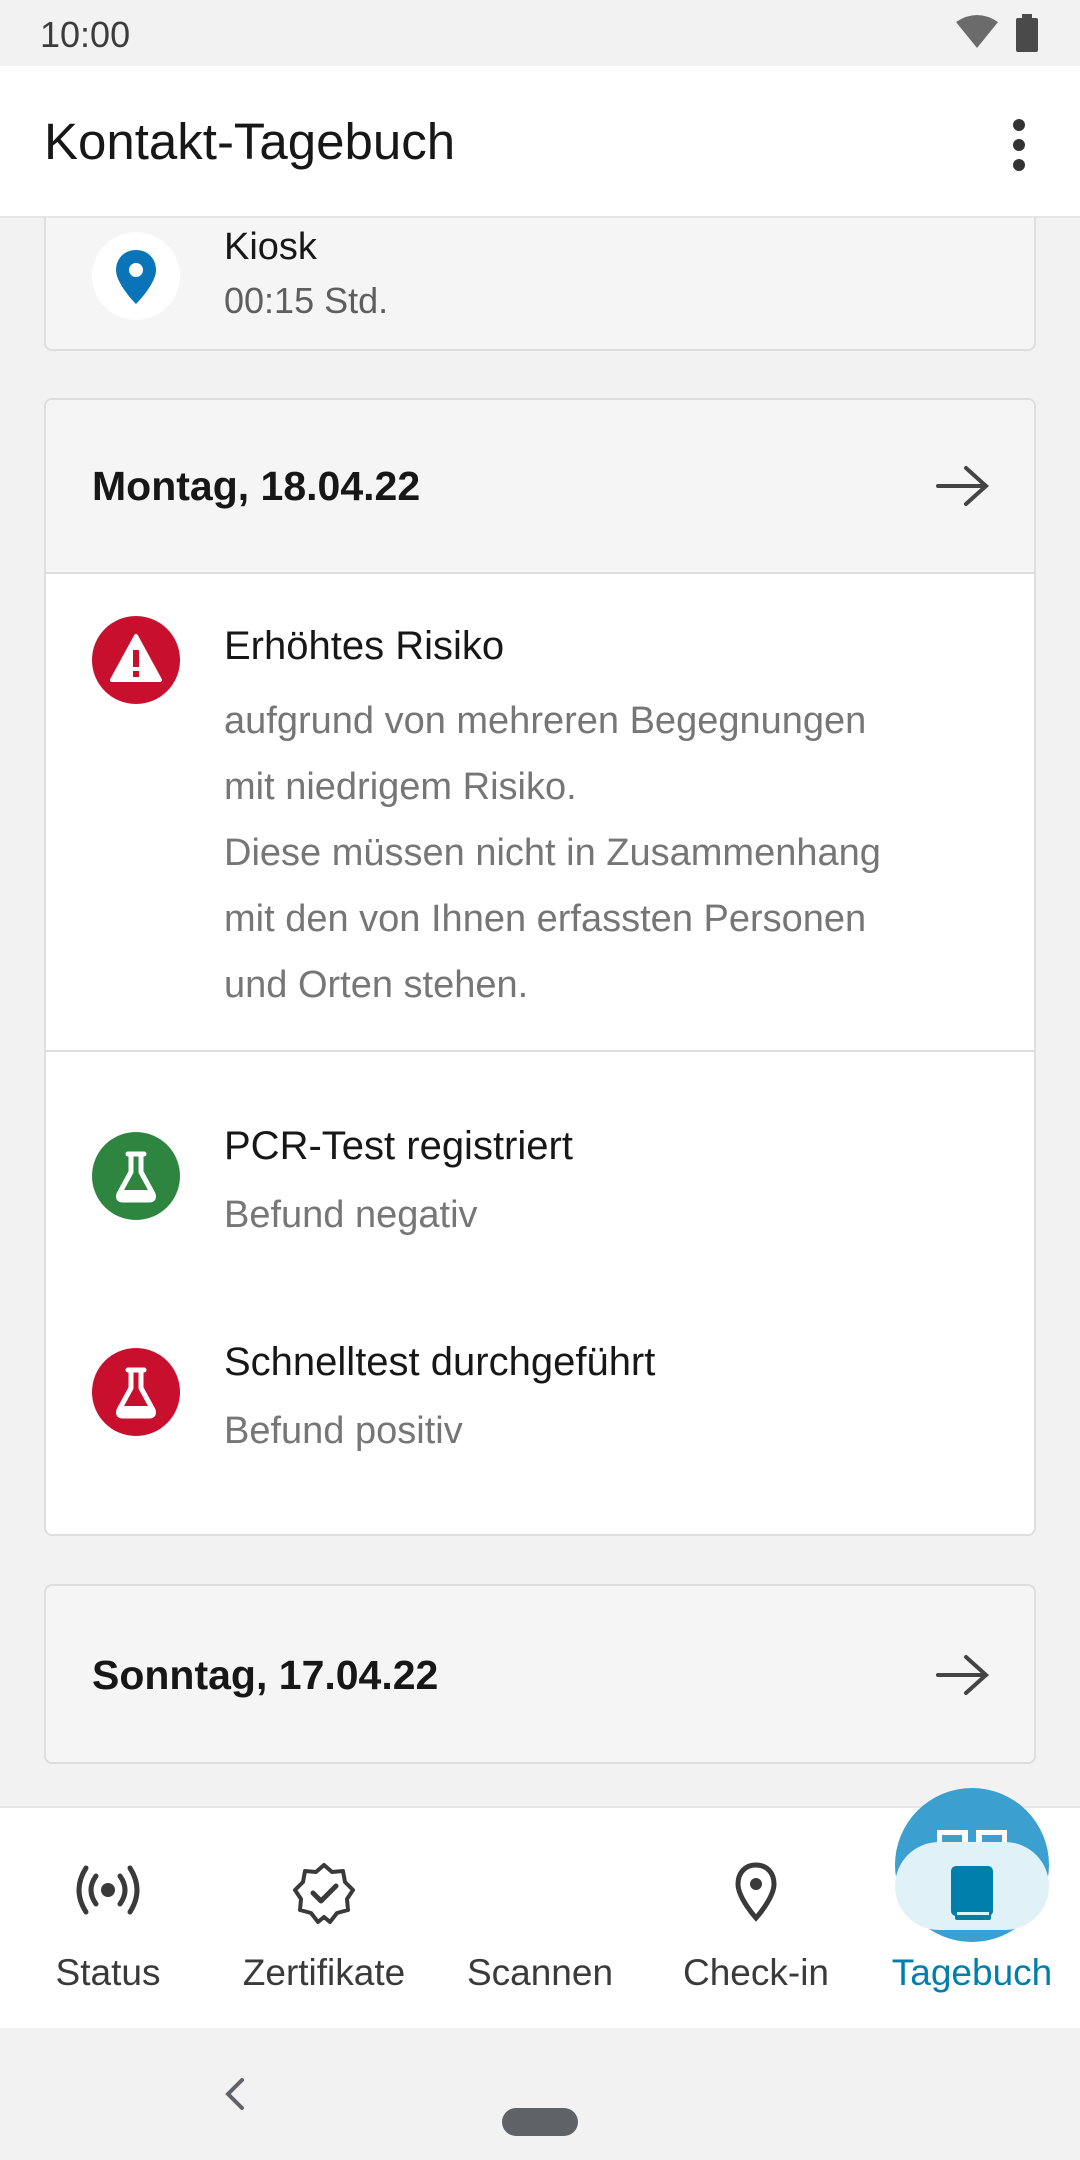 Image resolution: width=1080 pixels, height=2160 pixels. Describe the element at coordinates (977, 34) in the screenshot. I see `wifi-icon` at that location.